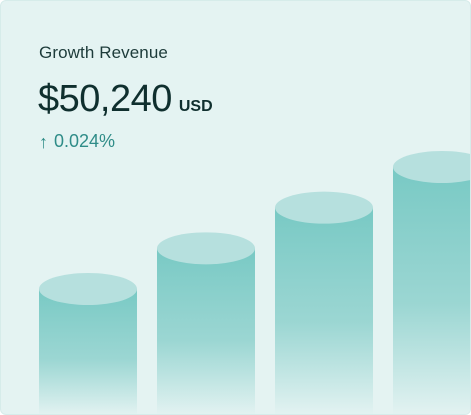 This screenshot has width=471, height=415. I want to click on bar-3-top, so click(324, 207).